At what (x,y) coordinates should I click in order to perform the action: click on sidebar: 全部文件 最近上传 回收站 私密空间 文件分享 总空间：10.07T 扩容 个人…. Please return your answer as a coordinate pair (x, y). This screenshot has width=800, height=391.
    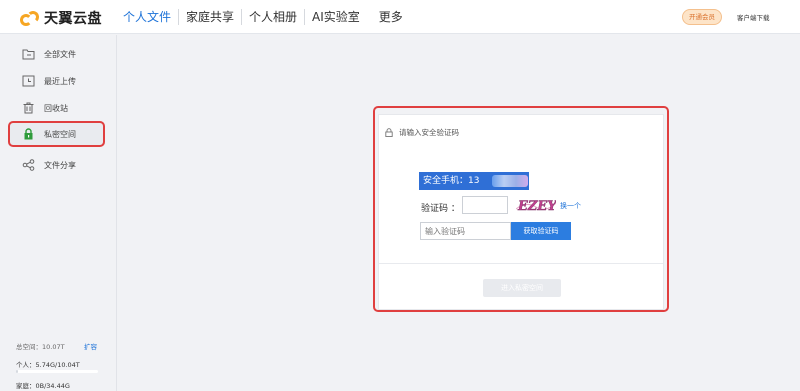
    Looking at the image, I should click on (58, 213).